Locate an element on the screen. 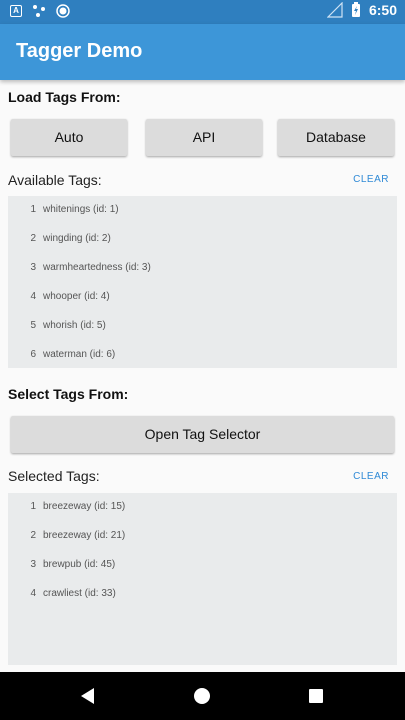 The height and width of the screenshot is (720, 405). item-text: breezeway (id: 21) is located at coordinates (84, 535).